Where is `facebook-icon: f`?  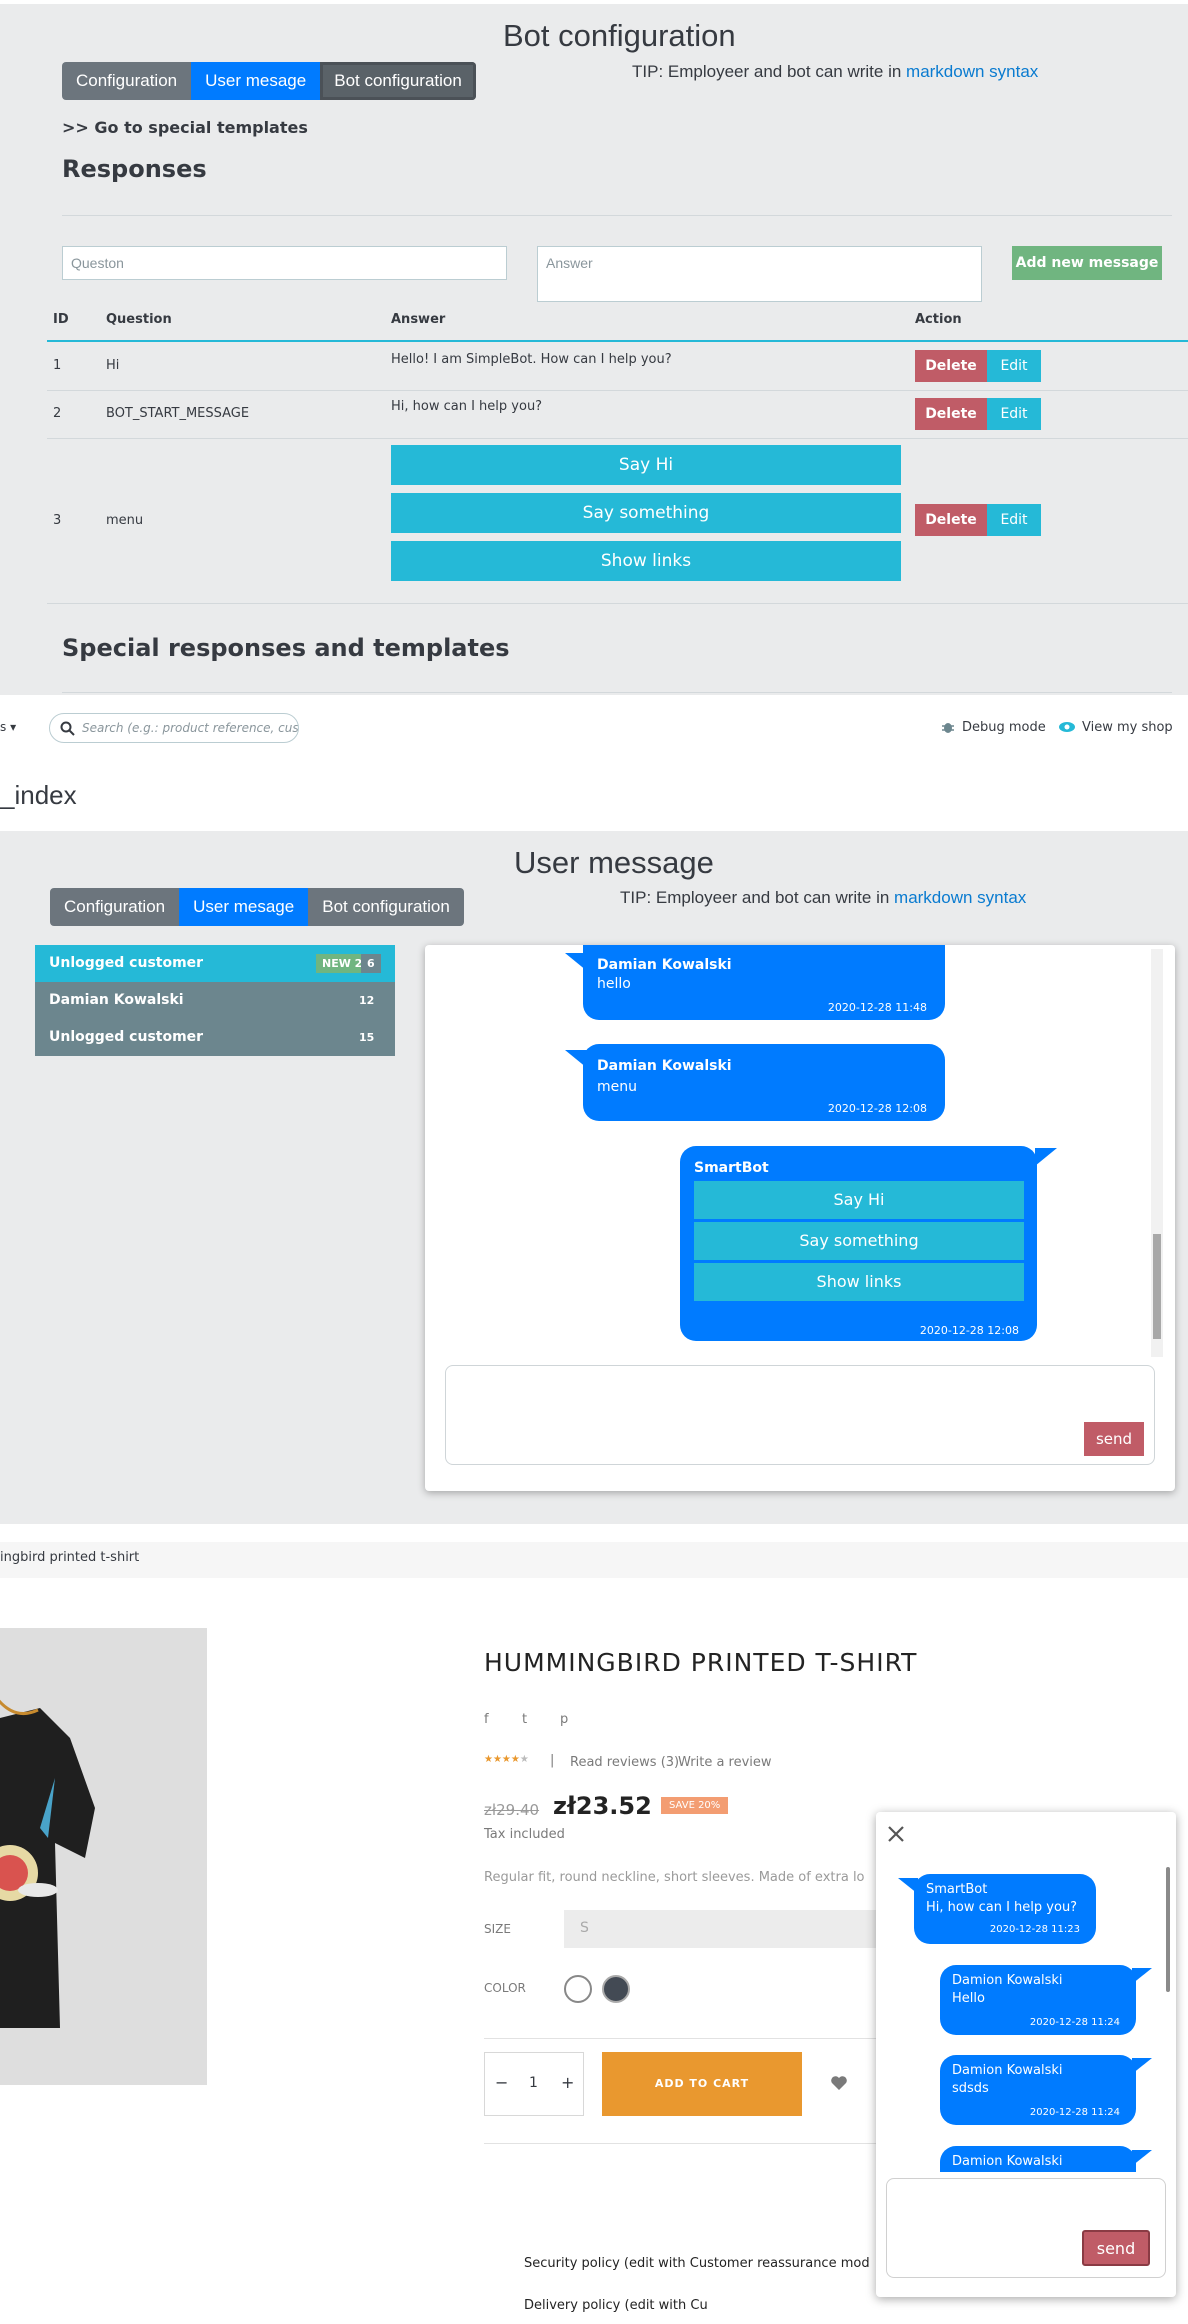 facebook-icon: f is located at coordinates (486, 1719).